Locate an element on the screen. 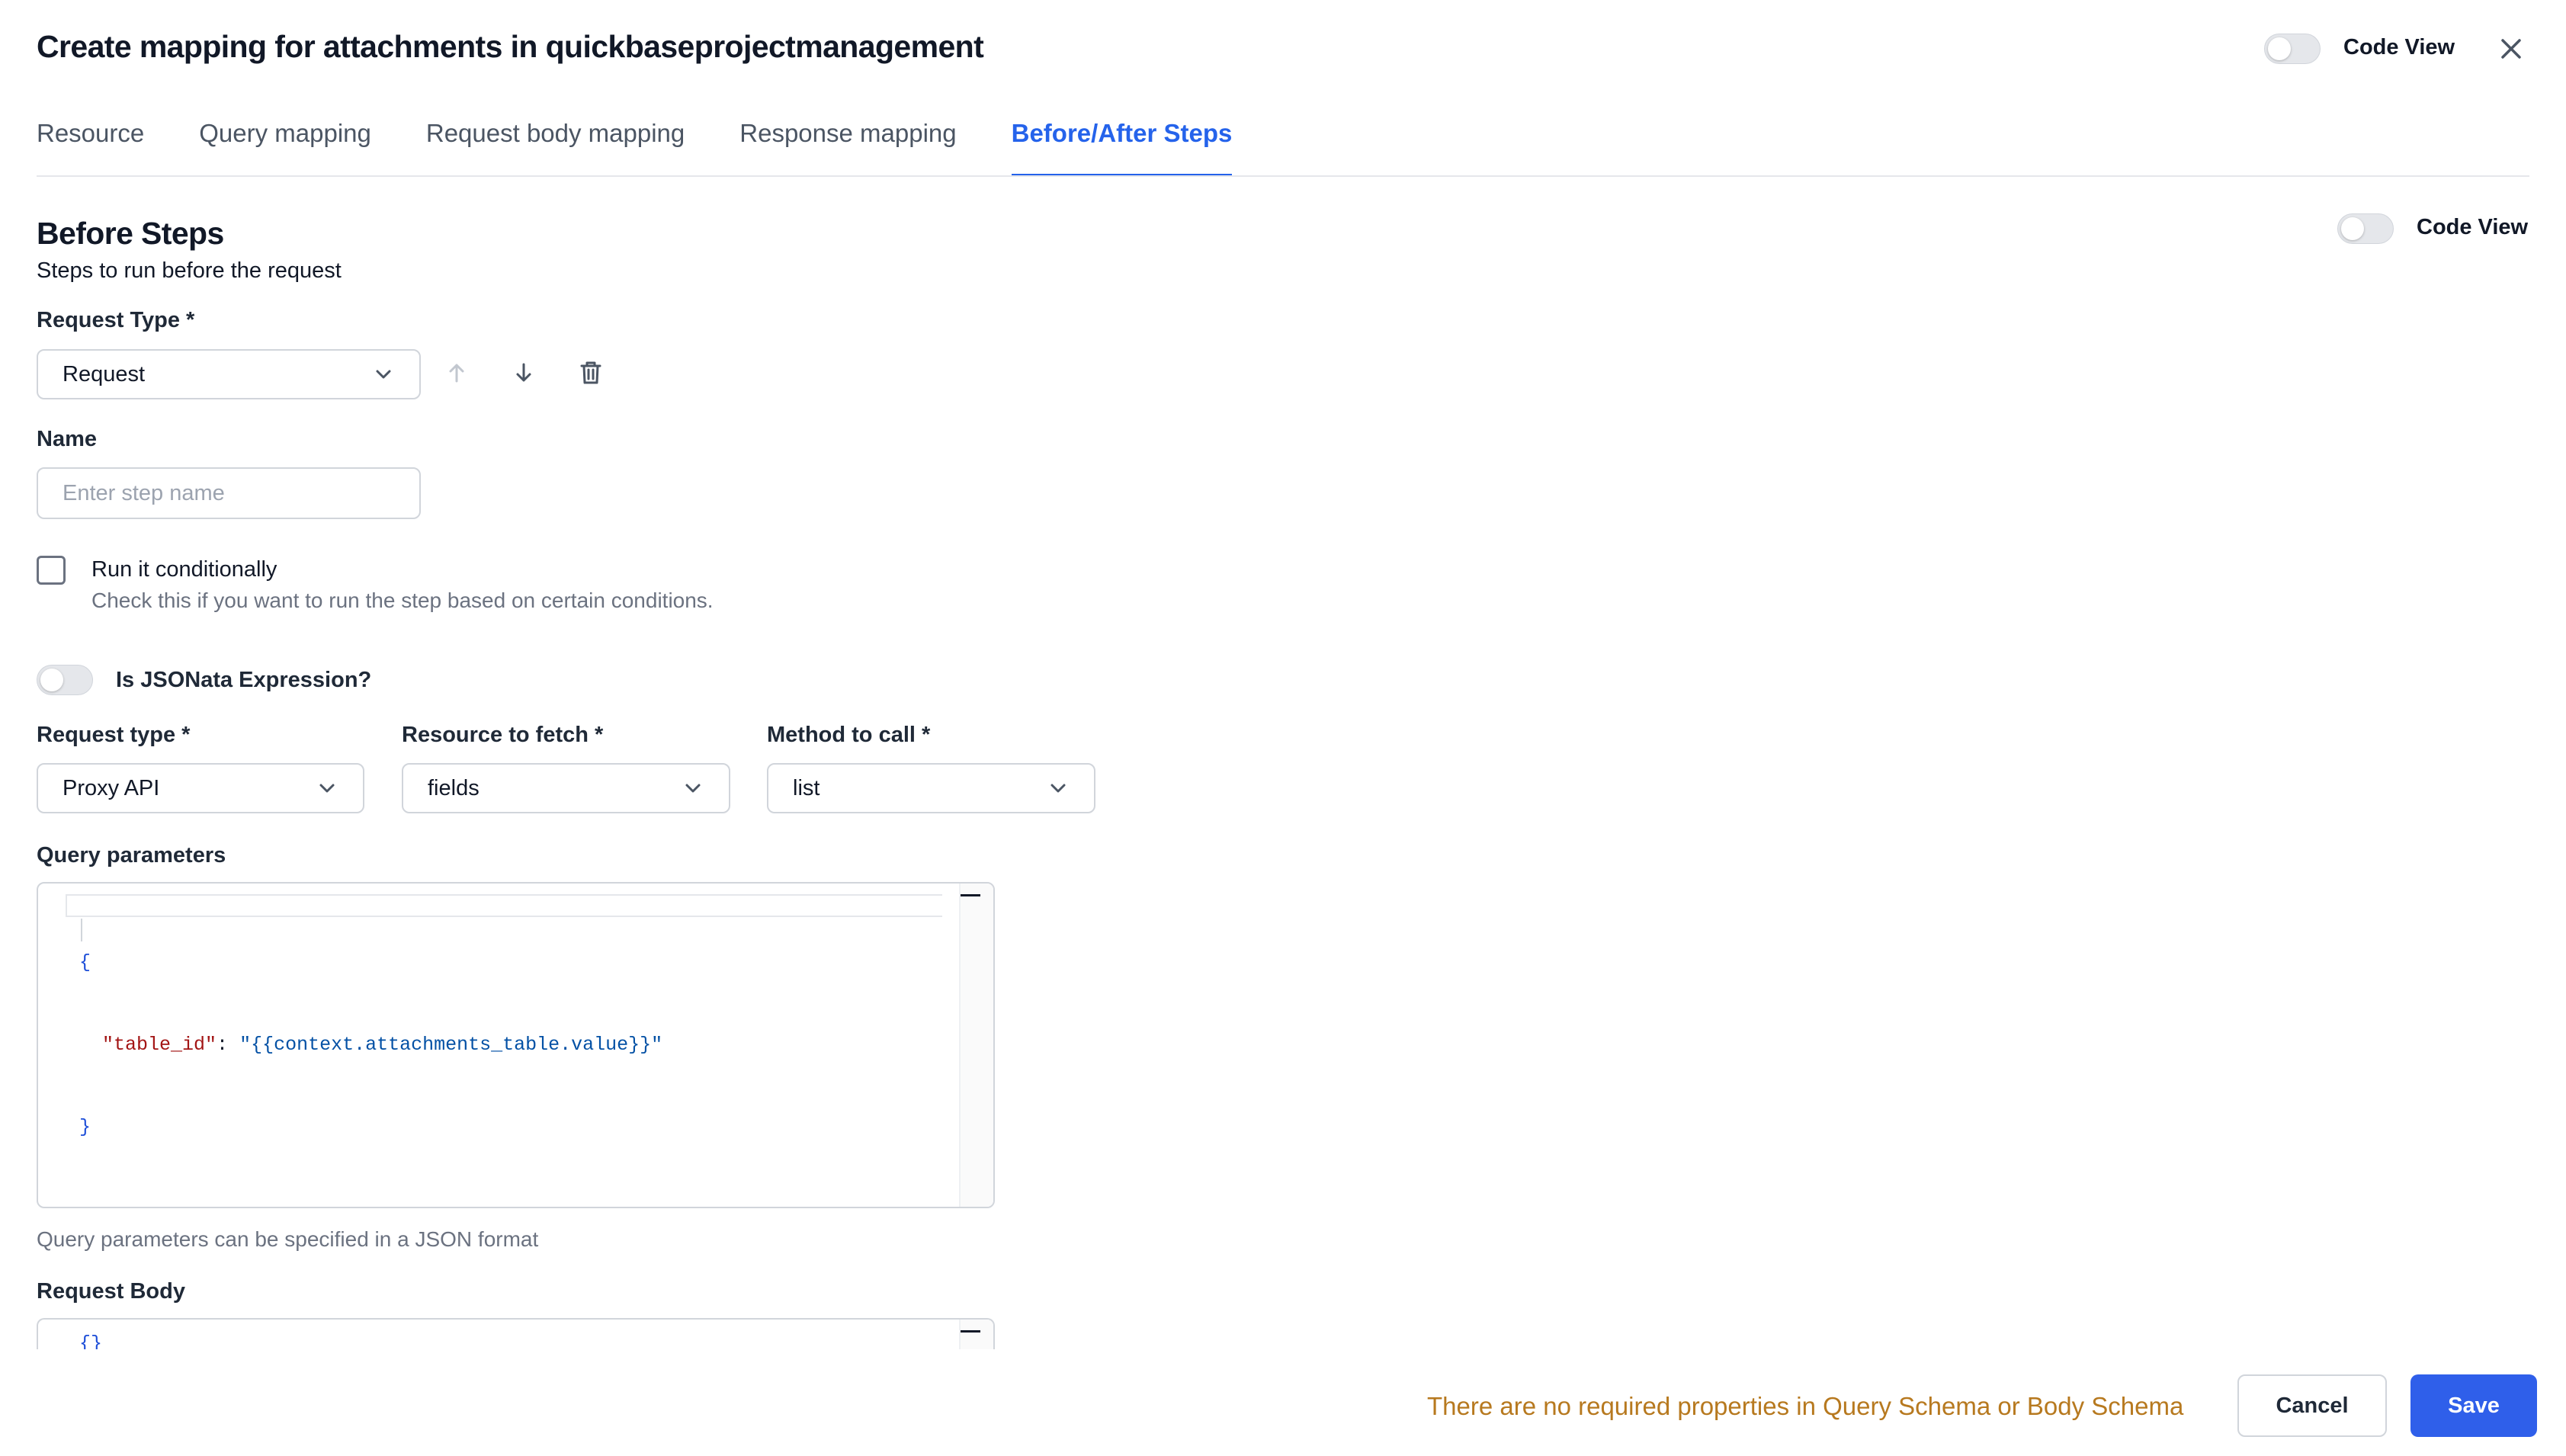 Image resolution: width=2566 pixels, height=1456 pixels. tab-resource: Resource is located at coordinates (91, 143).